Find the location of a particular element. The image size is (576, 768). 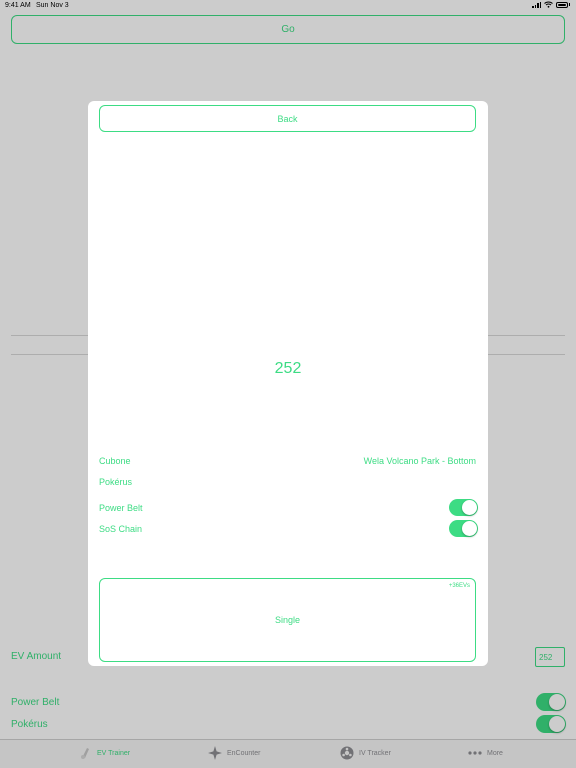

ev-total: 252 is located at coordinates (288, 368).